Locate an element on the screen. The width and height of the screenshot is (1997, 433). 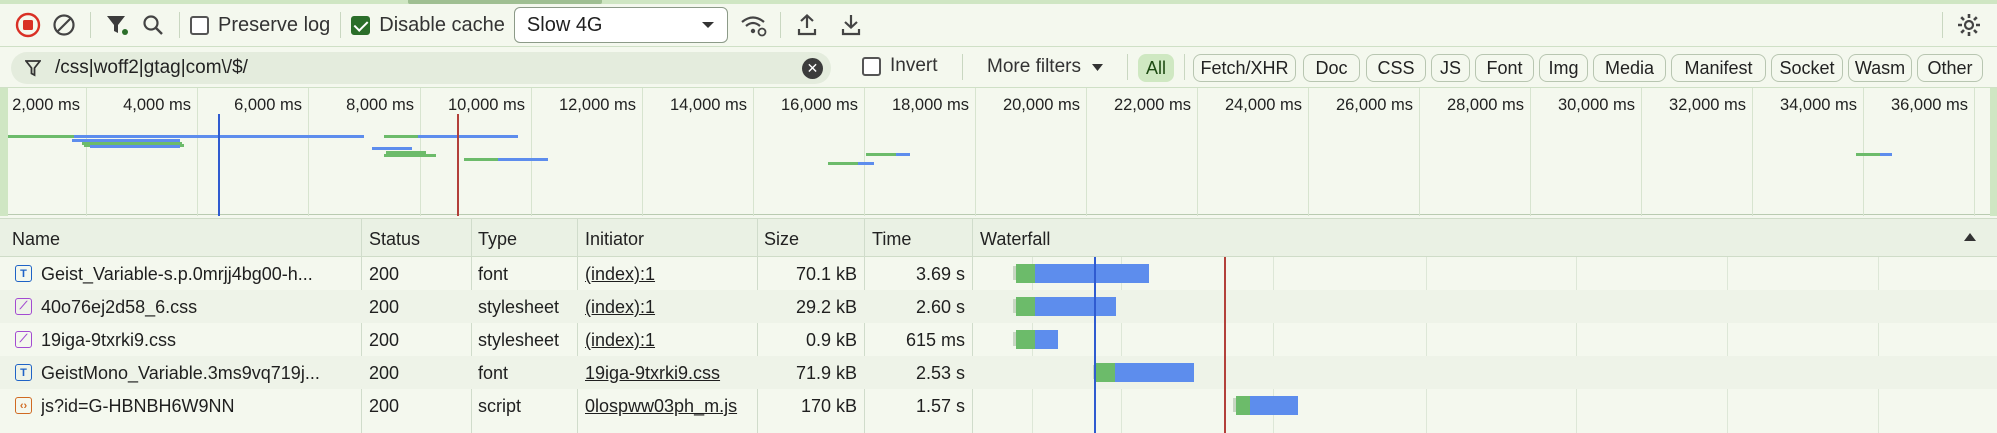
wifi-settings-icon is located at coordinates (754, 26).